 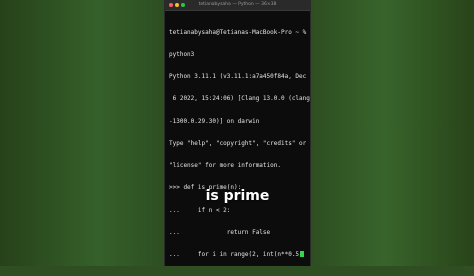 I want to click on terminal-titlebar: tetianabysaha — Python — 36×38, so click(x=237, y=5).